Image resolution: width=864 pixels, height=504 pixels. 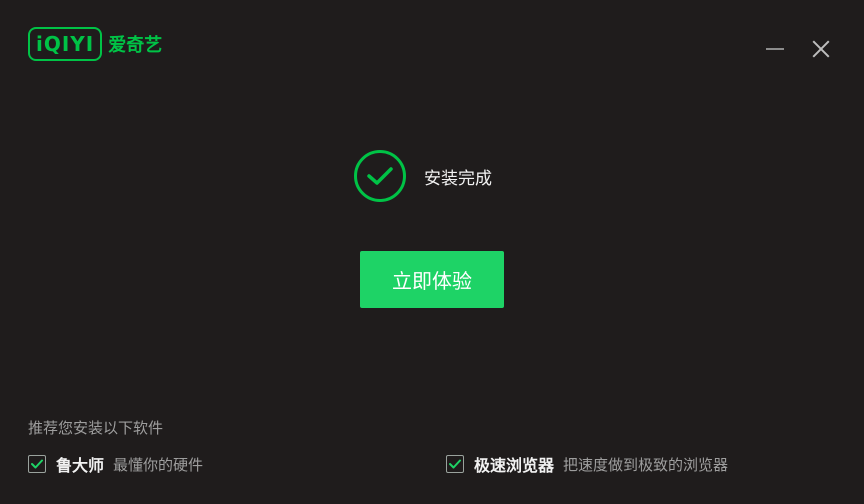 I want to click on install-status: 安装完成, so click(x=423, y=176).